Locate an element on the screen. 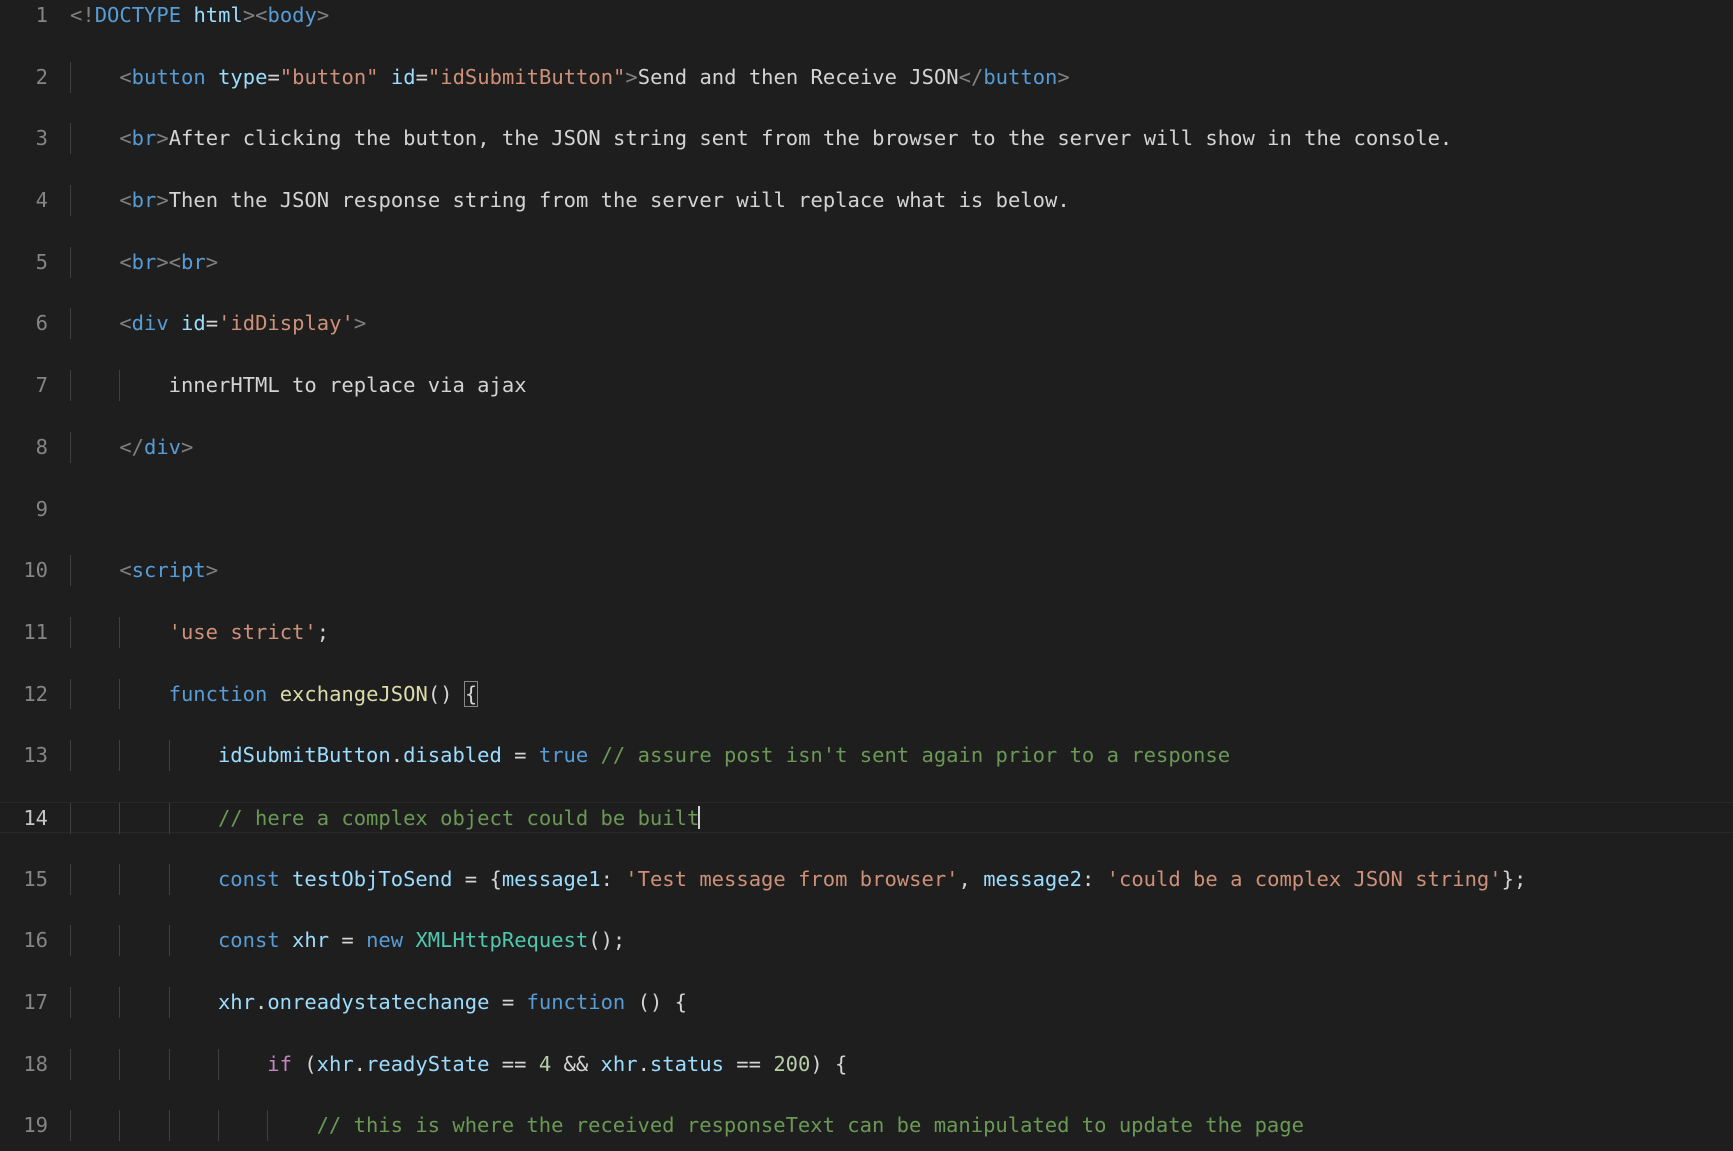 Image resolution: width=1733 pixels, height=1151 pixels. line-number: 15 is located at coordinates (35, 878).